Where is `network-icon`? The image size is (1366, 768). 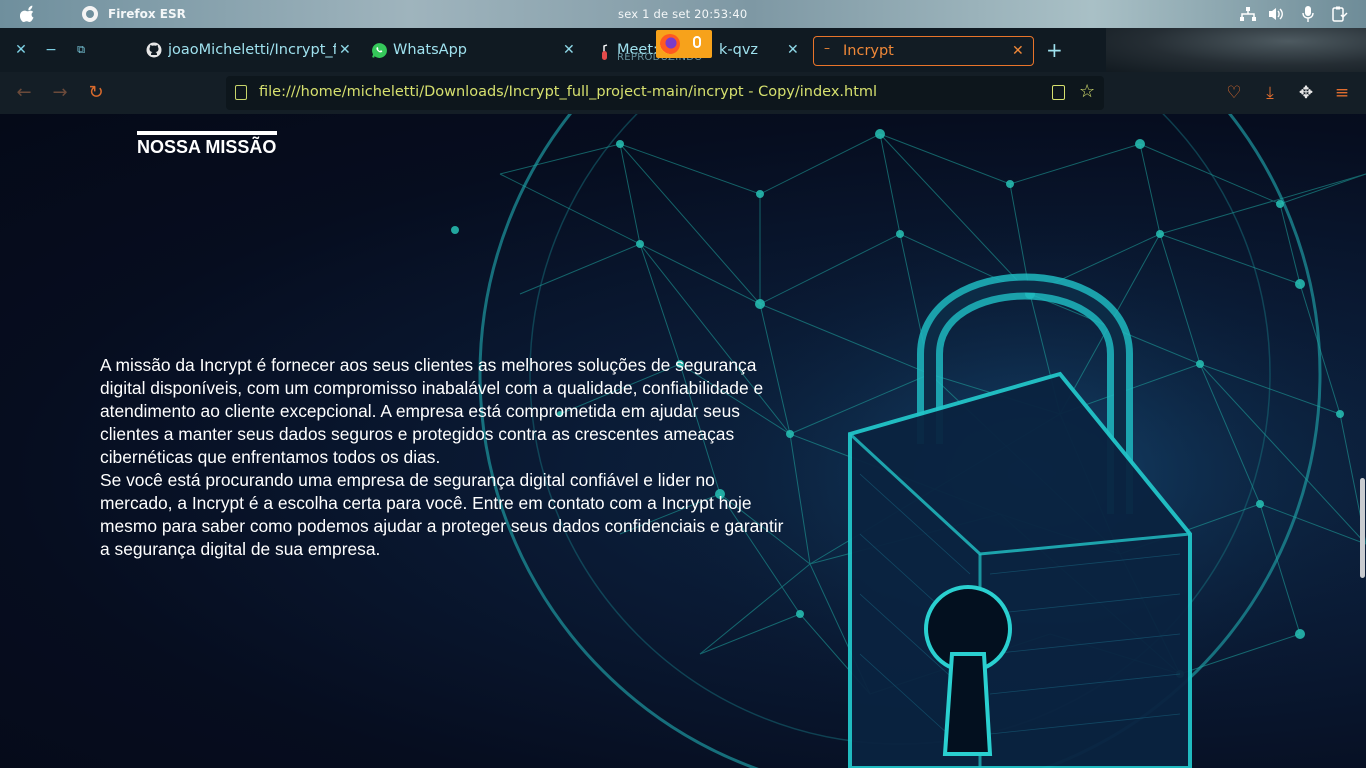 network-icon is located at coordinates (1248, 14).